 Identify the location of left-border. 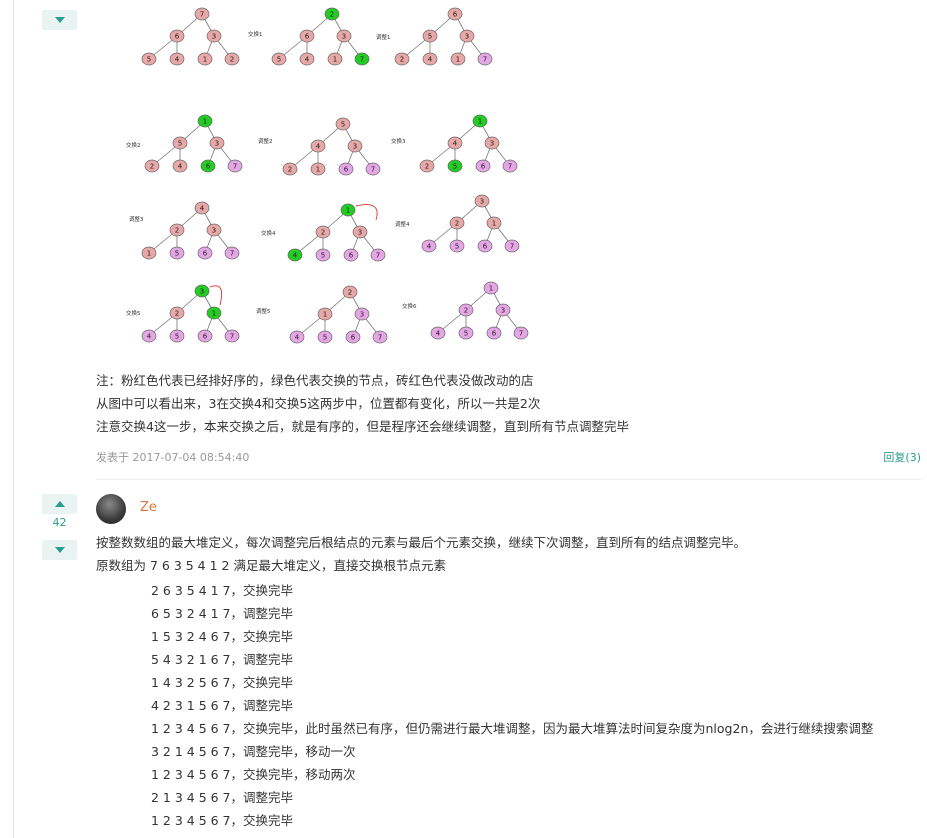
(13, 419).